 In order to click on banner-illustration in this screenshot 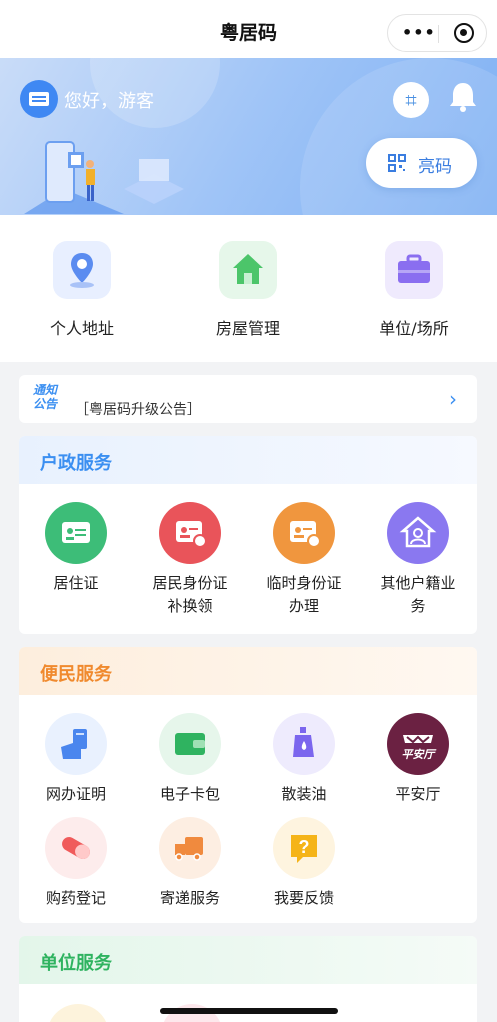, I will do `click(104, 177)`.